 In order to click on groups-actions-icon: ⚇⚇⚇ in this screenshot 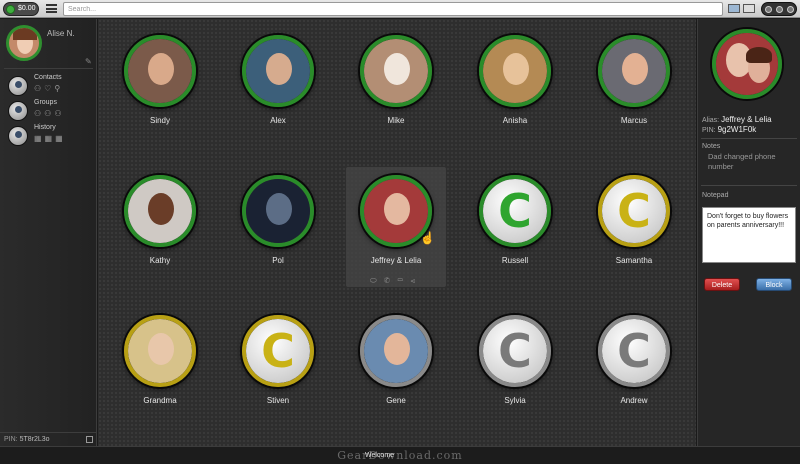, I will do `click(49, 113)`.